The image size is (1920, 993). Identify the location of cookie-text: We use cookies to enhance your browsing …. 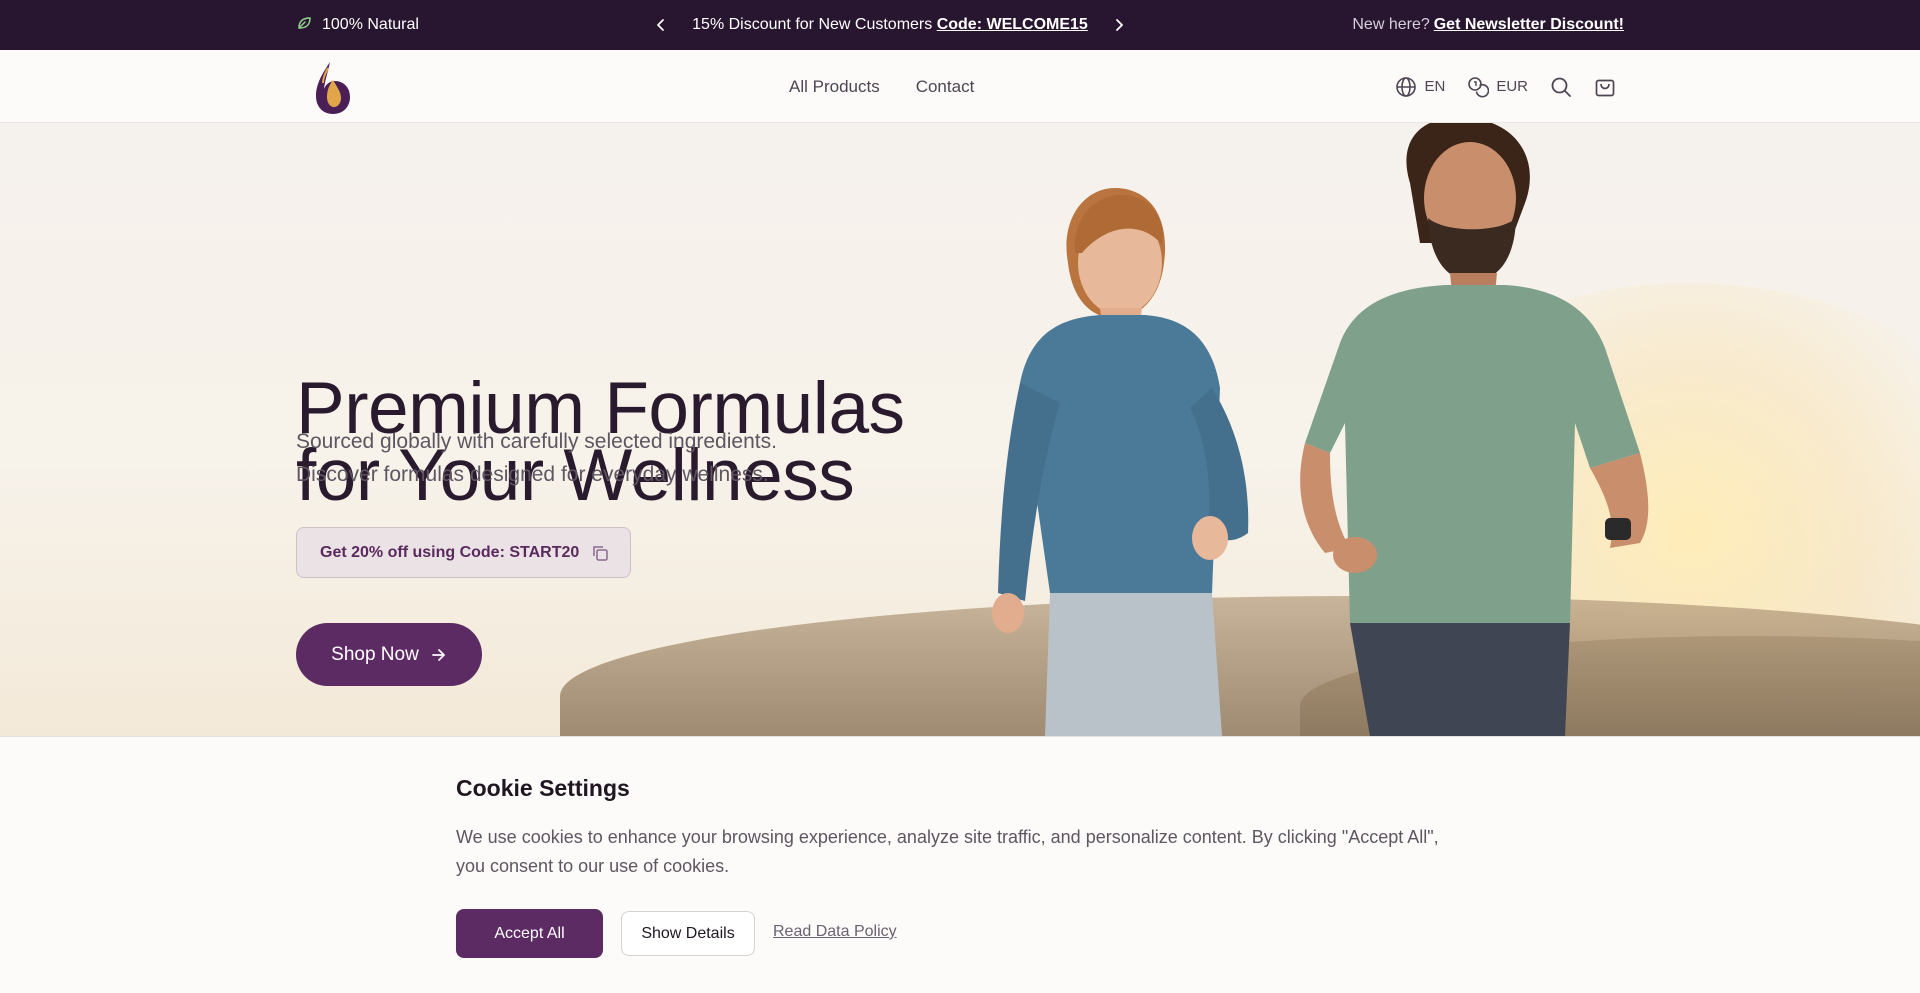
(947, 851).